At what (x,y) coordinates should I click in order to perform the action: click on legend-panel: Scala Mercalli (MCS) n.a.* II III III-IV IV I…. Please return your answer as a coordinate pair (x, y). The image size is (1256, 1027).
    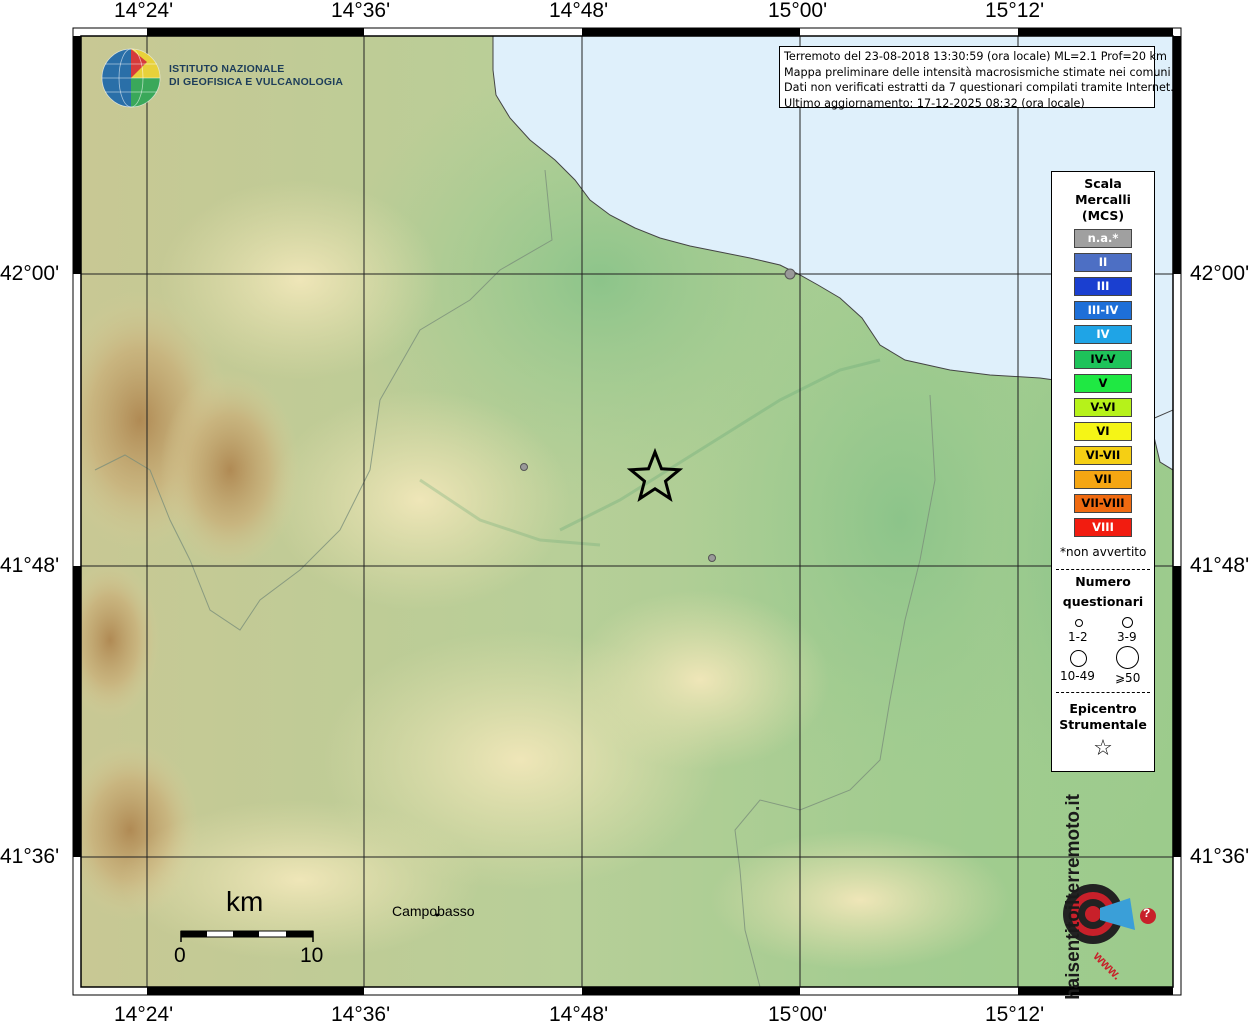
    Looking at the image, I should click on (1103, 471).